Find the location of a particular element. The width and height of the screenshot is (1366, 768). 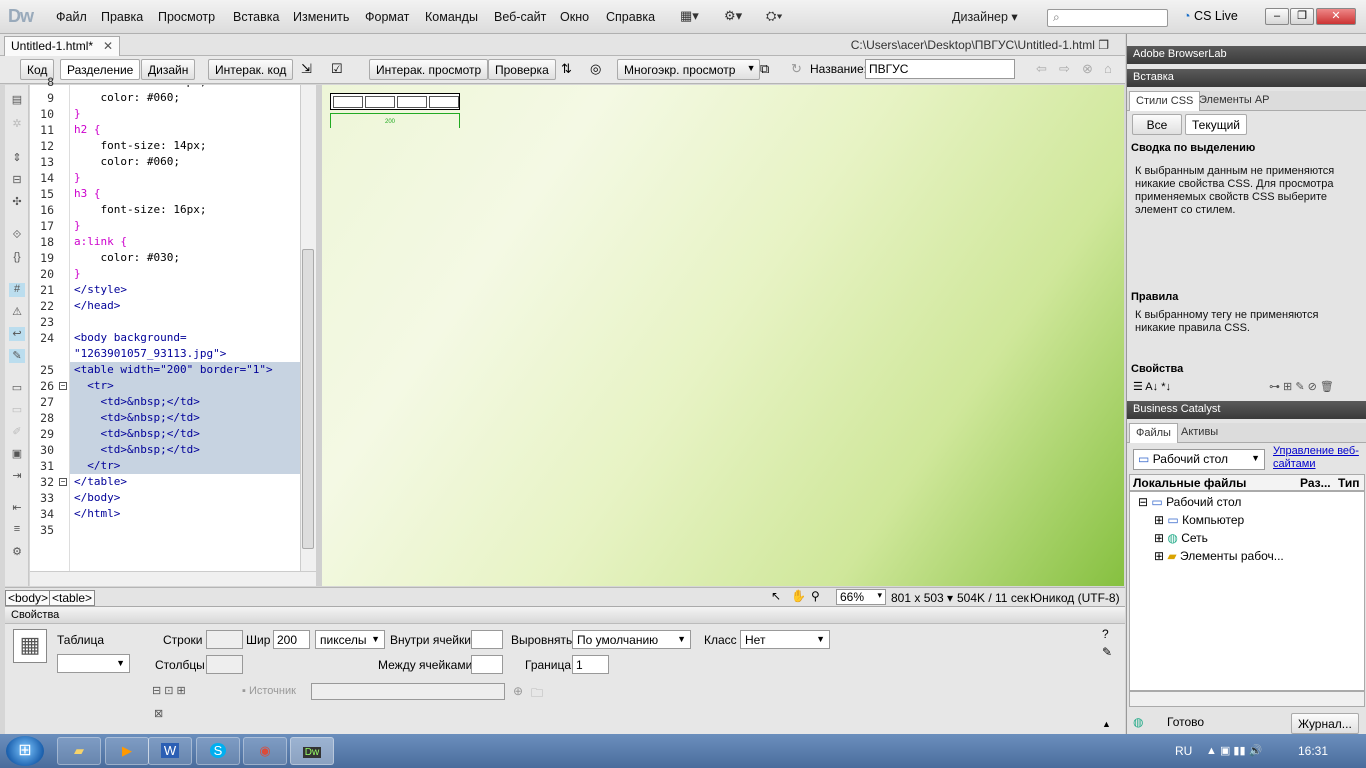

business-catalyst-header: Business Catalyst is located at coordinates (1246, 410).